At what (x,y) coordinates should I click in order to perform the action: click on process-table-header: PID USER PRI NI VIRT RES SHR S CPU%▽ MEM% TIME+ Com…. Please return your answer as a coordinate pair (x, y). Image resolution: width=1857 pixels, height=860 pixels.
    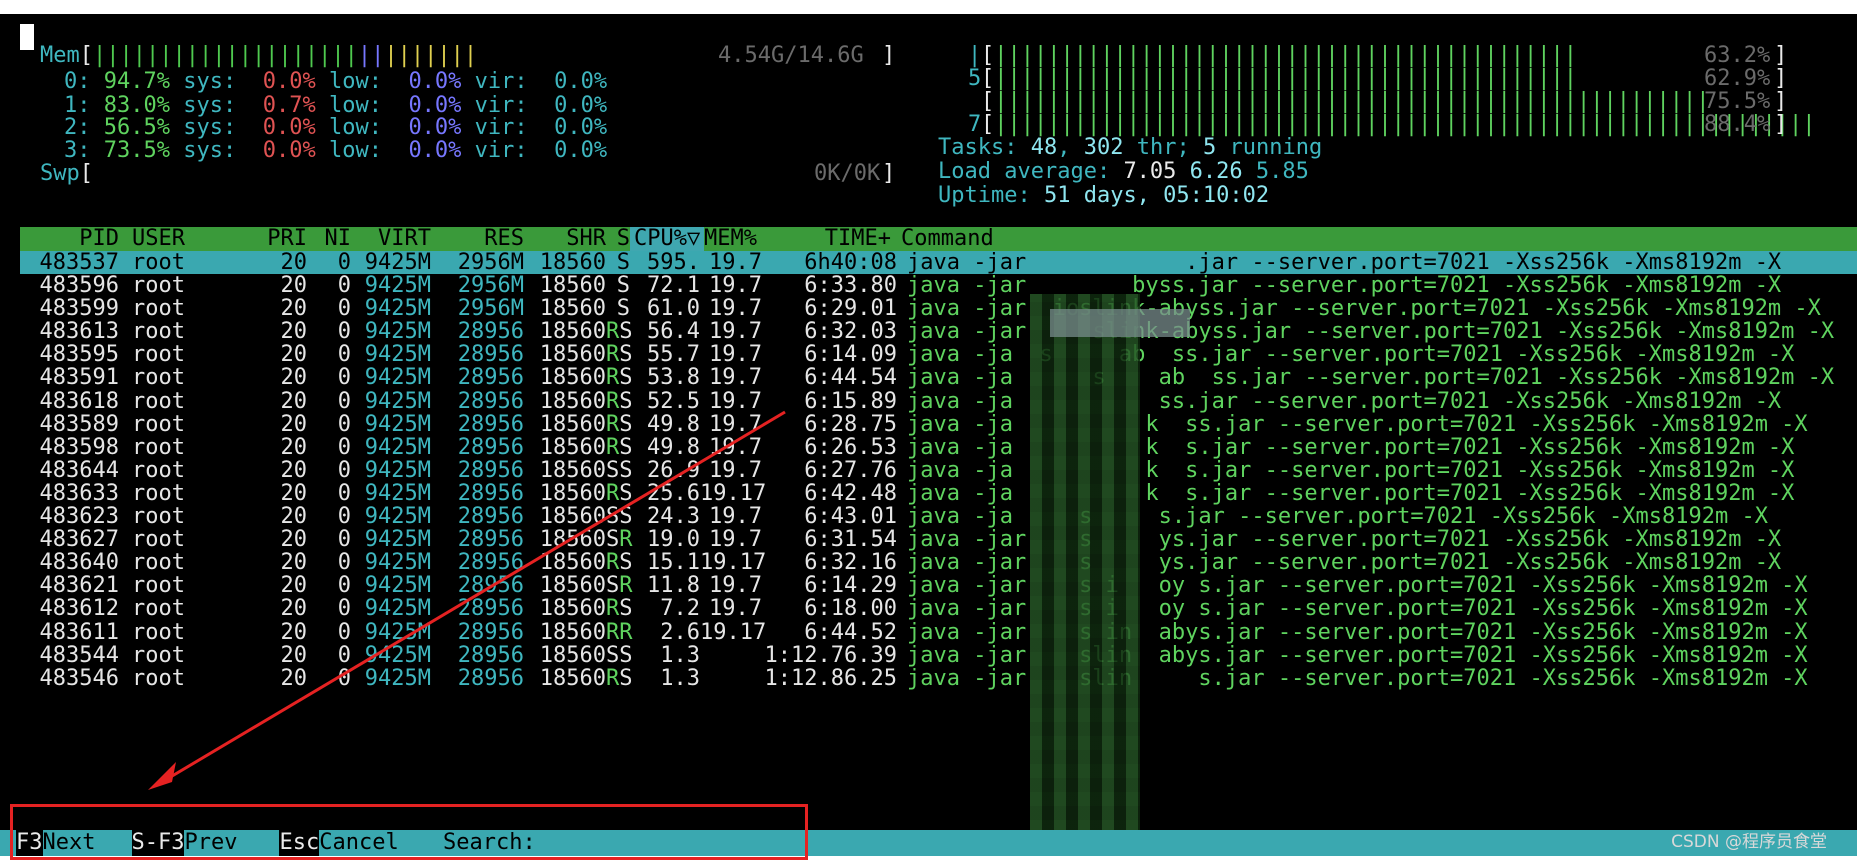
    Looking at the image, I should click on (938, 239).